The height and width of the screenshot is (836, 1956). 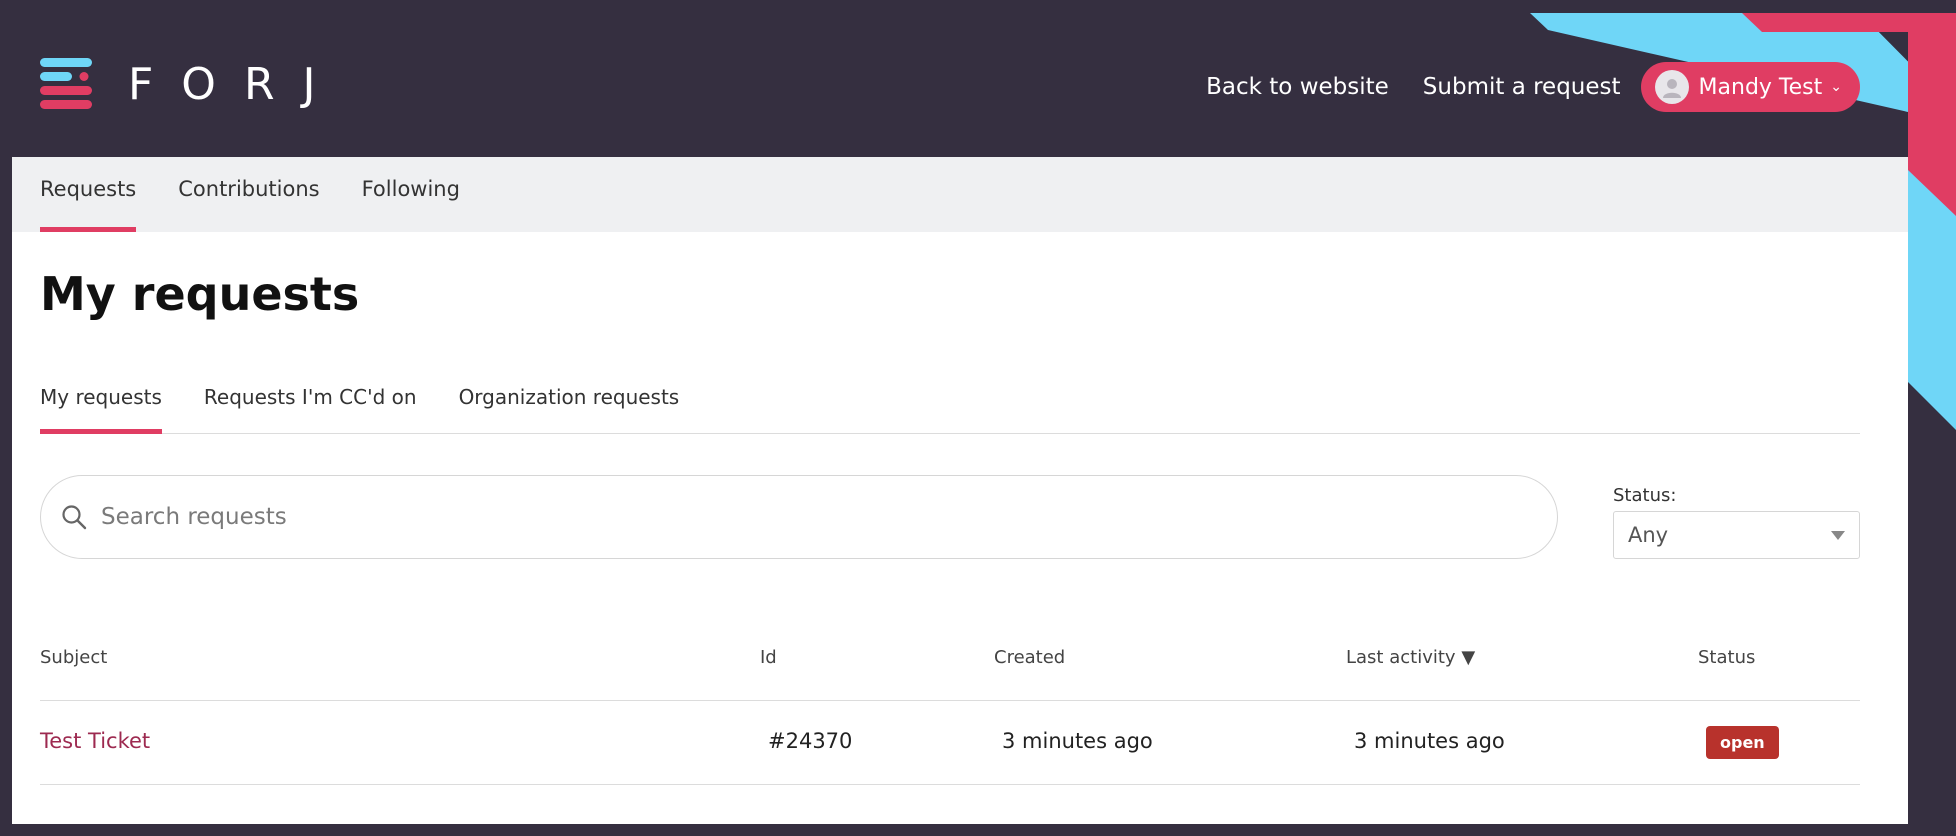 I want to click on row-last-activity: 3 minutes ago, so click(x=1429, y=741).